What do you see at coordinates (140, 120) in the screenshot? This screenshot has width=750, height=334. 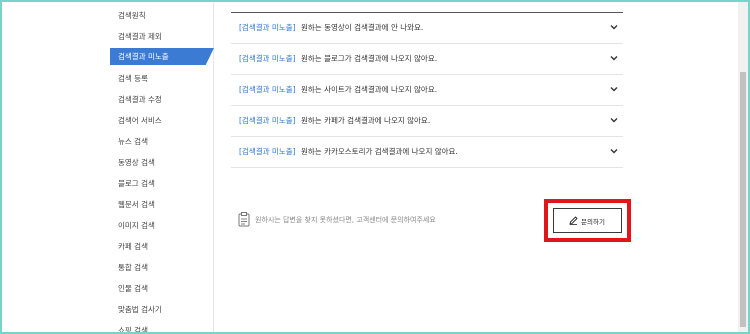 I see `sidebar-item-keyword-service: 검색어 서비스` at bounding box center [140, 120].